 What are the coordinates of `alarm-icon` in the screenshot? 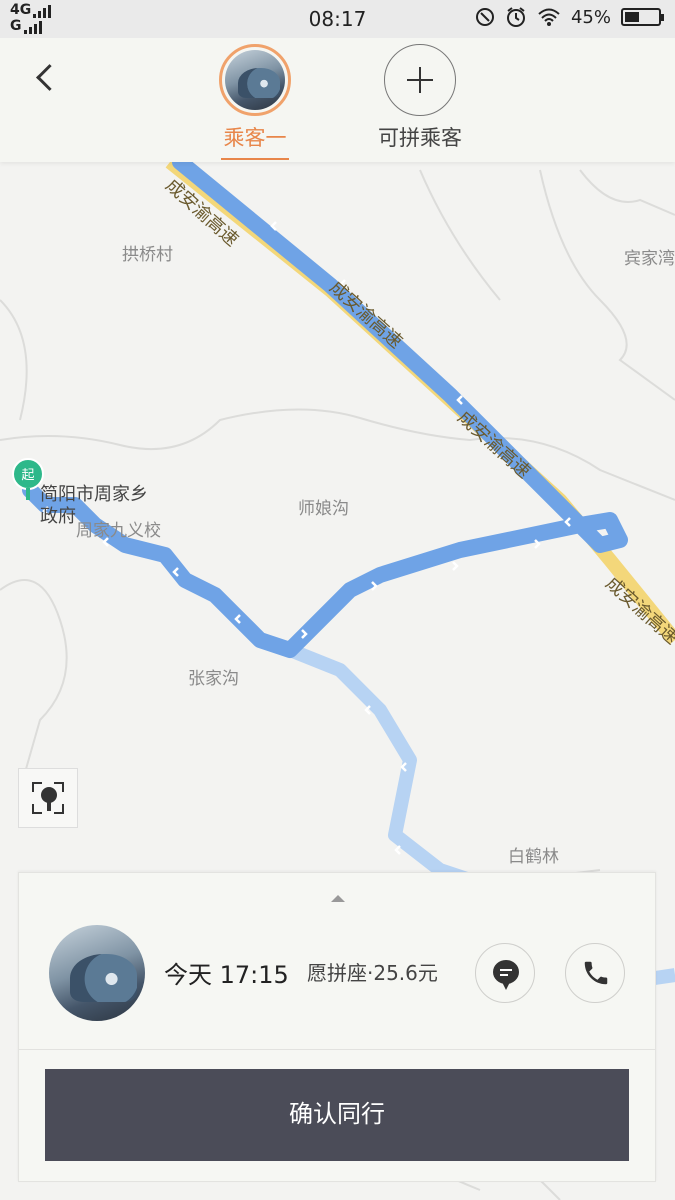 It's located at (515, 17).